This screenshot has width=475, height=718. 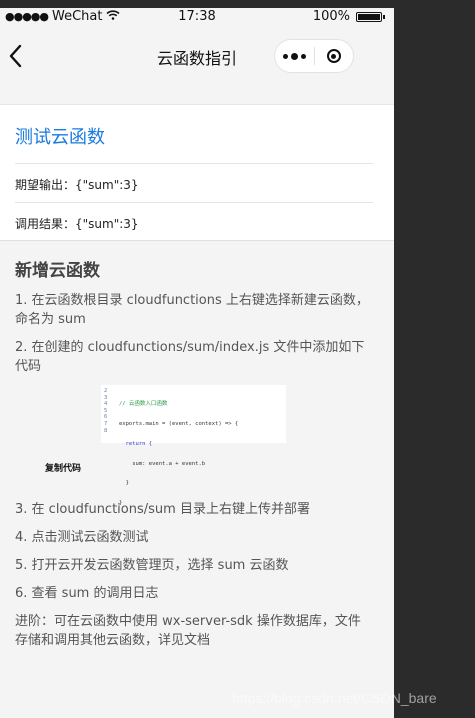 I want to click on battery-icon, so click(x=370, y=16).